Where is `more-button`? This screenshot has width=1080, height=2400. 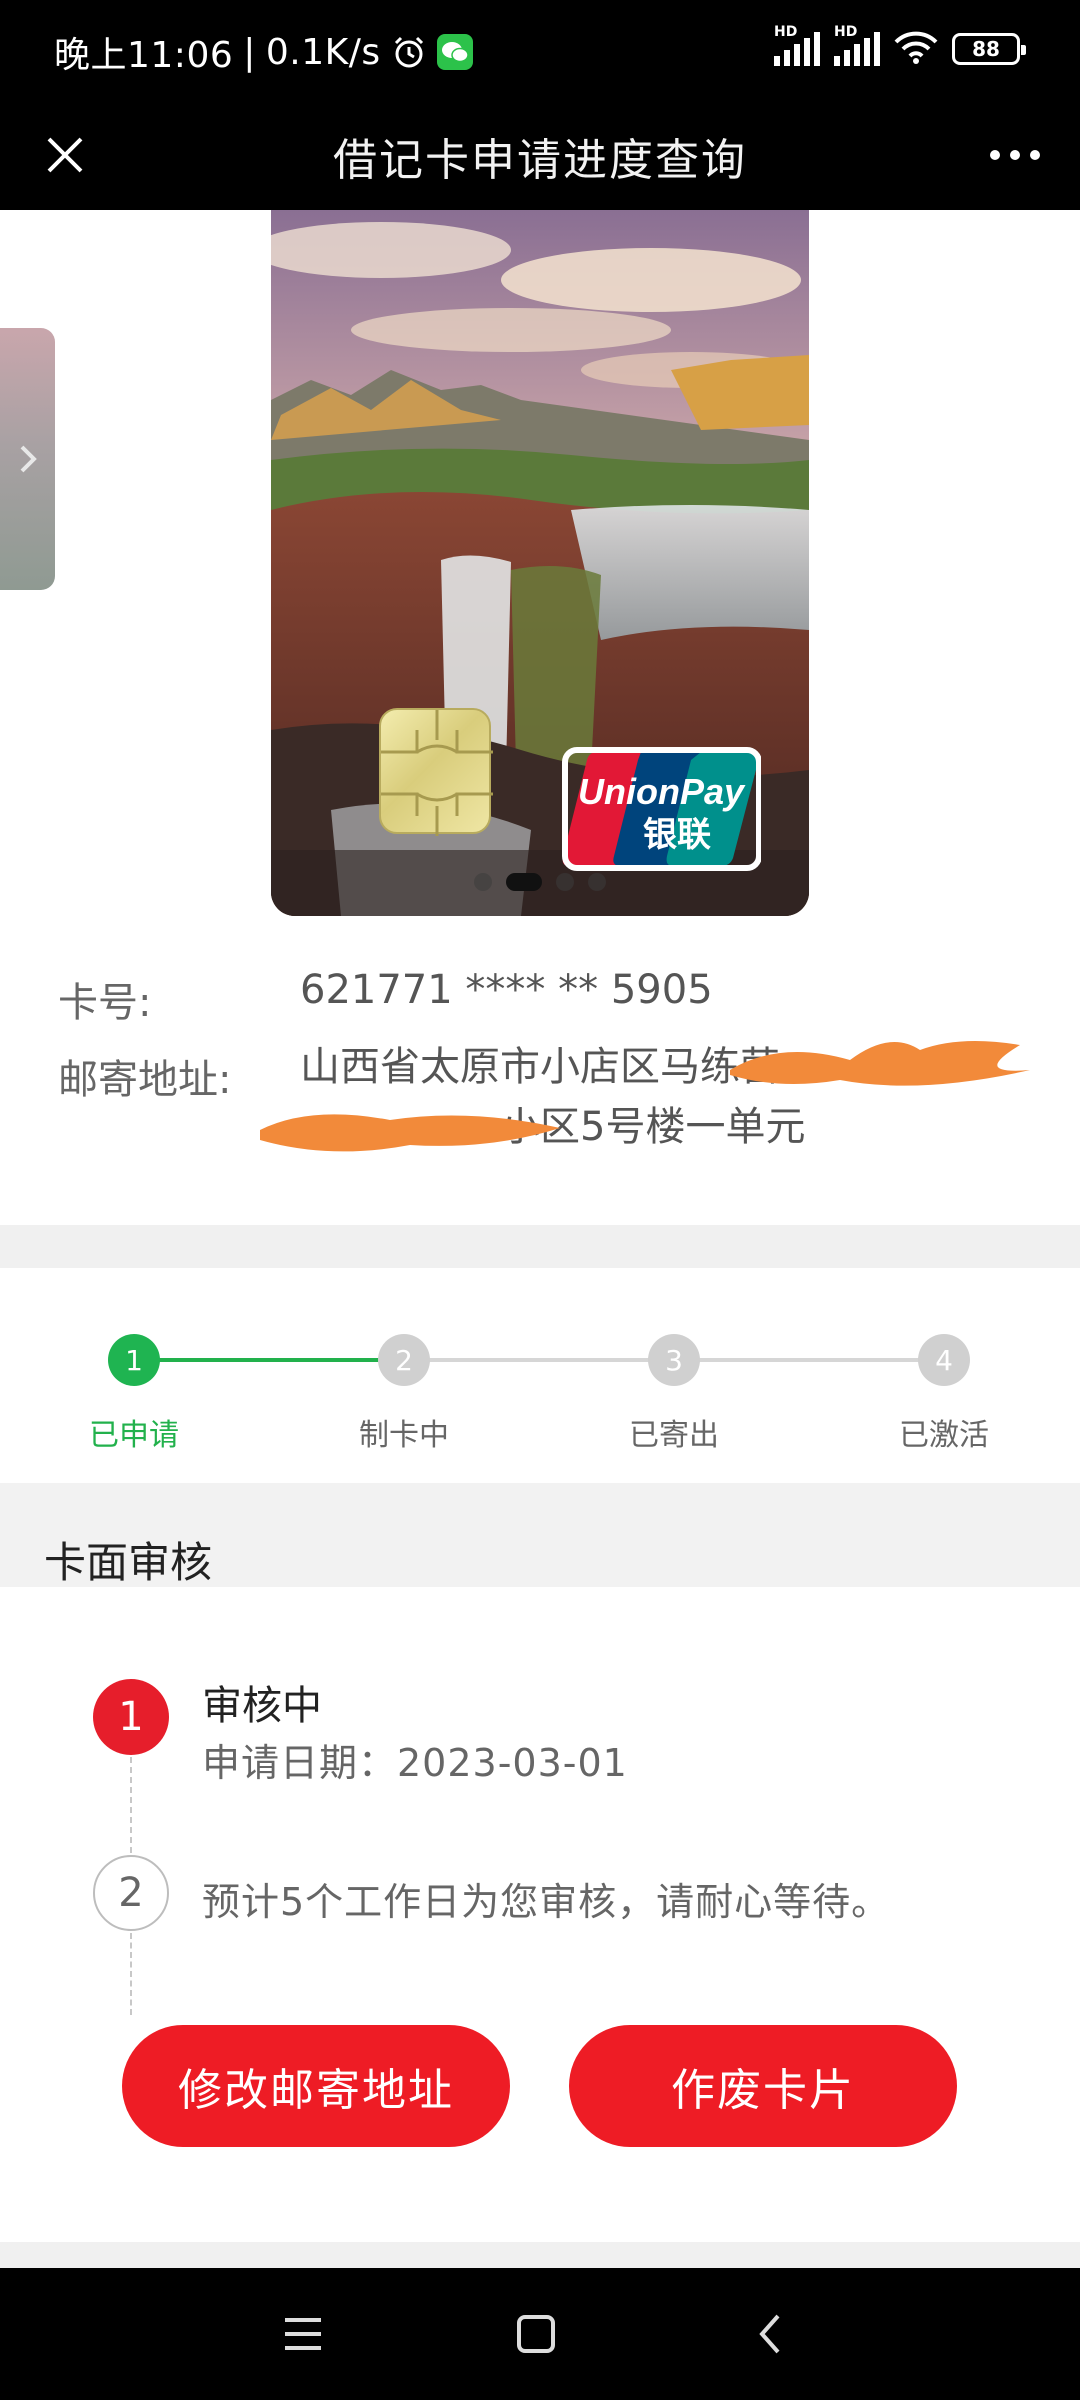 more-button is located at coordinates (1015, 155).